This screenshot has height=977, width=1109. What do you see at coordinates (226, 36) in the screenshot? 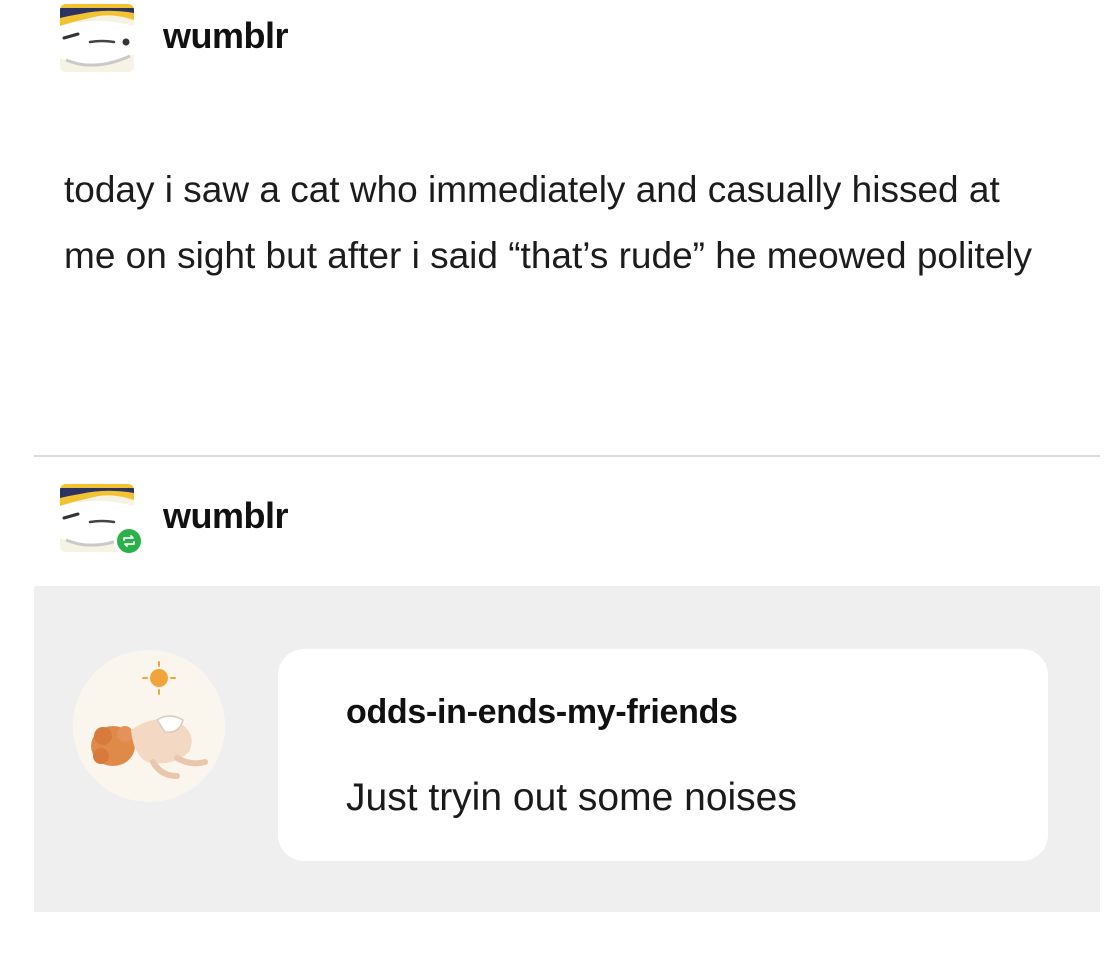
I see `post-username: wumblr` at bounding box center [226, 36].